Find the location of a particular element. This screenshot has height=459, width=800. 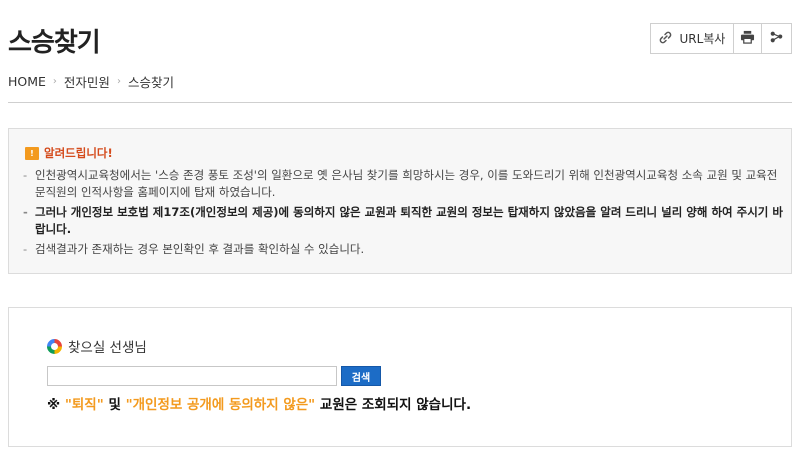

page-toolbar: URL복사 is located at coordinates (721, 38).